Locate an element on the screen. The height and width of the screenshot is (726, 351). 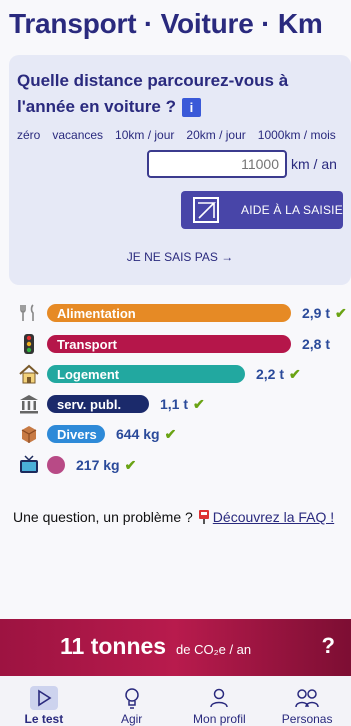
total-value: 11 tonnes is located at coordinates (113, 646).